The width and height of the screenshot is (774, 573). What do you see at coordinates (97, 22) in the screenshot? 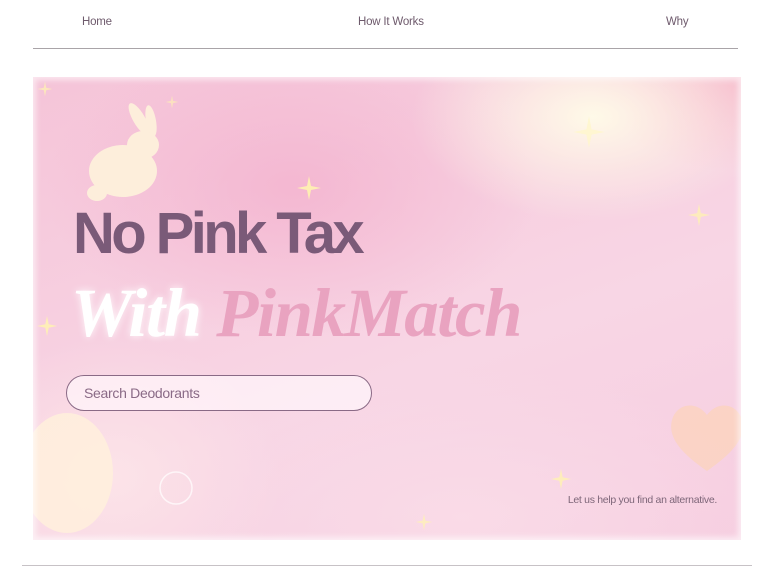
I see `nav-link-home: Home` at bounding box center [97, 22].